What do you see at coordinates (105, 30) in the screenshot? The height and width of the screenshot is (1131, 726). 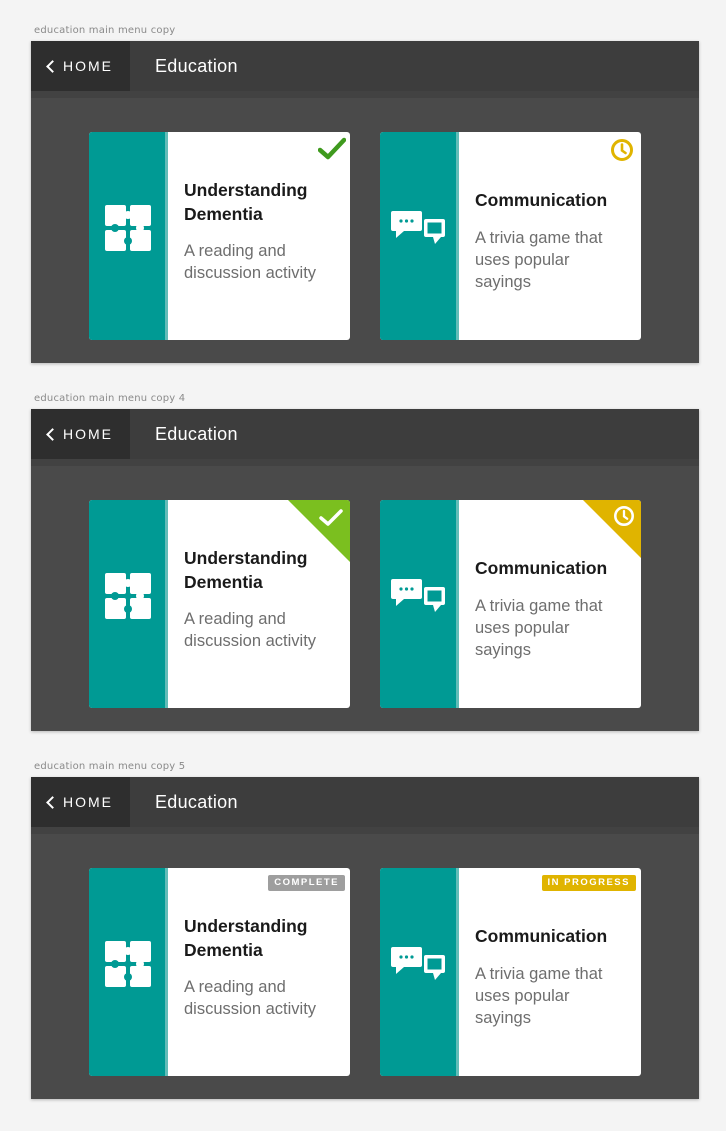 I see `artboard-label: education main menu copy` at bounding box center [105, 30].